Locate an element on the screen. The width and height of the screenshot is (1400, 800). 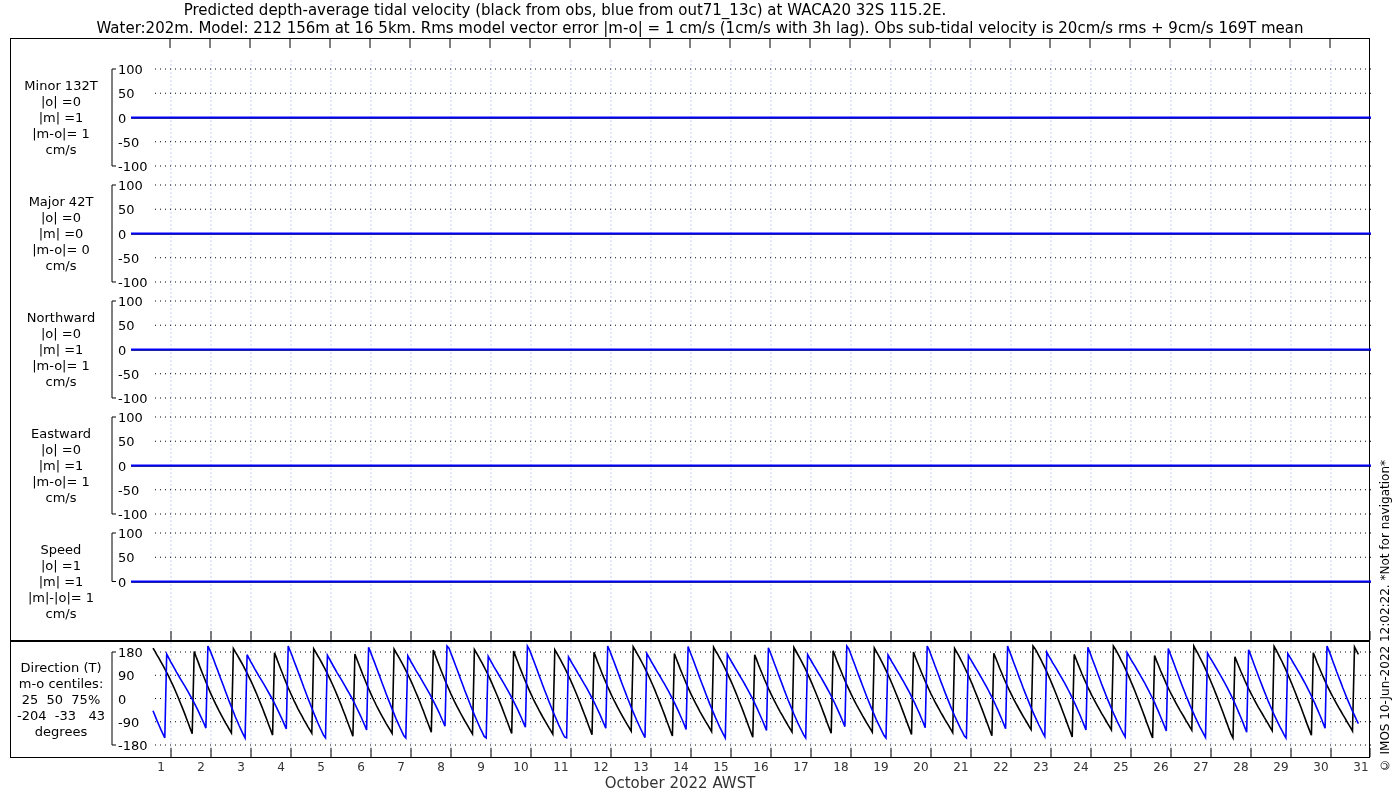
panel-label: Speed is located at coordinates (61, 550).